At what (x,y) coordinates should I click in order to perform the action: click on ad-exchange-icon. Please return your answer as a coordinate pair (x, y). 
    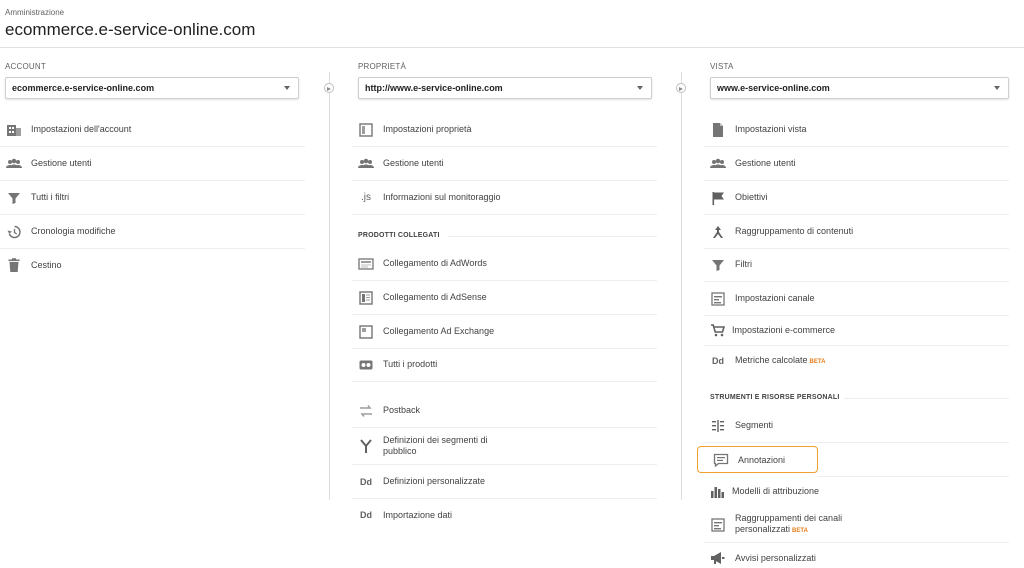
    Looking at the image, I should click on (366, 332).